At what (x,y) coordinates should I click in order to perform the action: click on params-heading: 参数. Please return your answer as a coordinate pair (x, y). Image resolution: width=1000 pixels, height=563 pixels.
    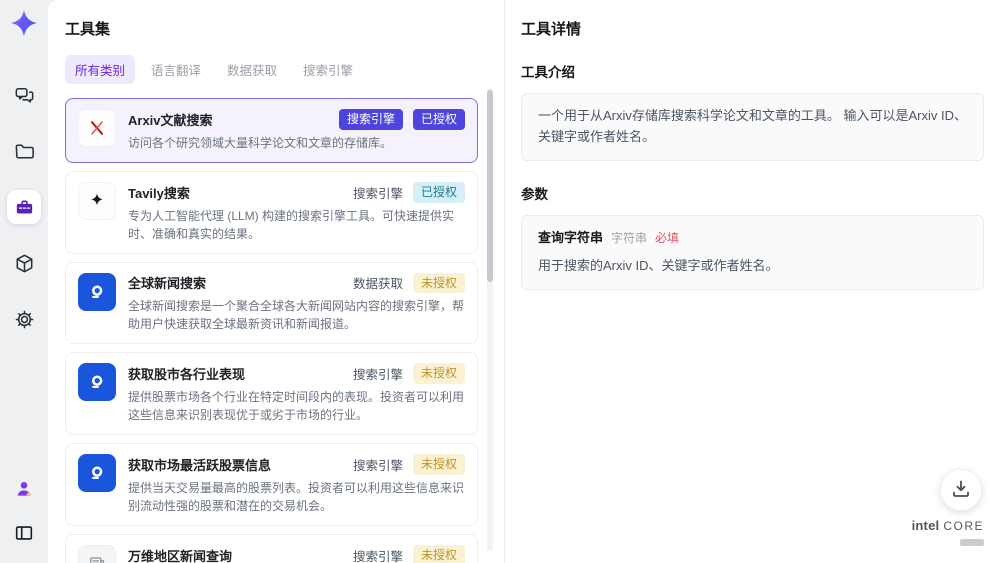
    Looking at the image, I should click on (534, 194).